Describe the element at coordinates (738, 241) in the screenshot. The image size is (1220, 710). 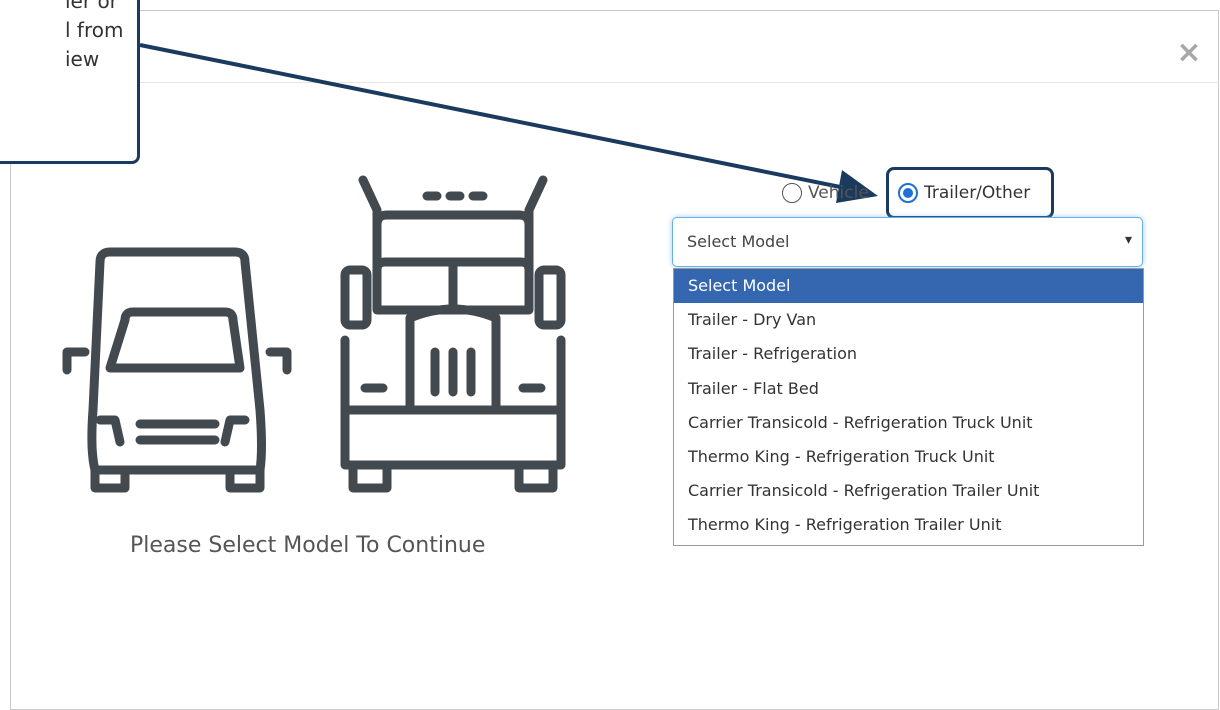
I see `model-select-value: Select Model` at that location.